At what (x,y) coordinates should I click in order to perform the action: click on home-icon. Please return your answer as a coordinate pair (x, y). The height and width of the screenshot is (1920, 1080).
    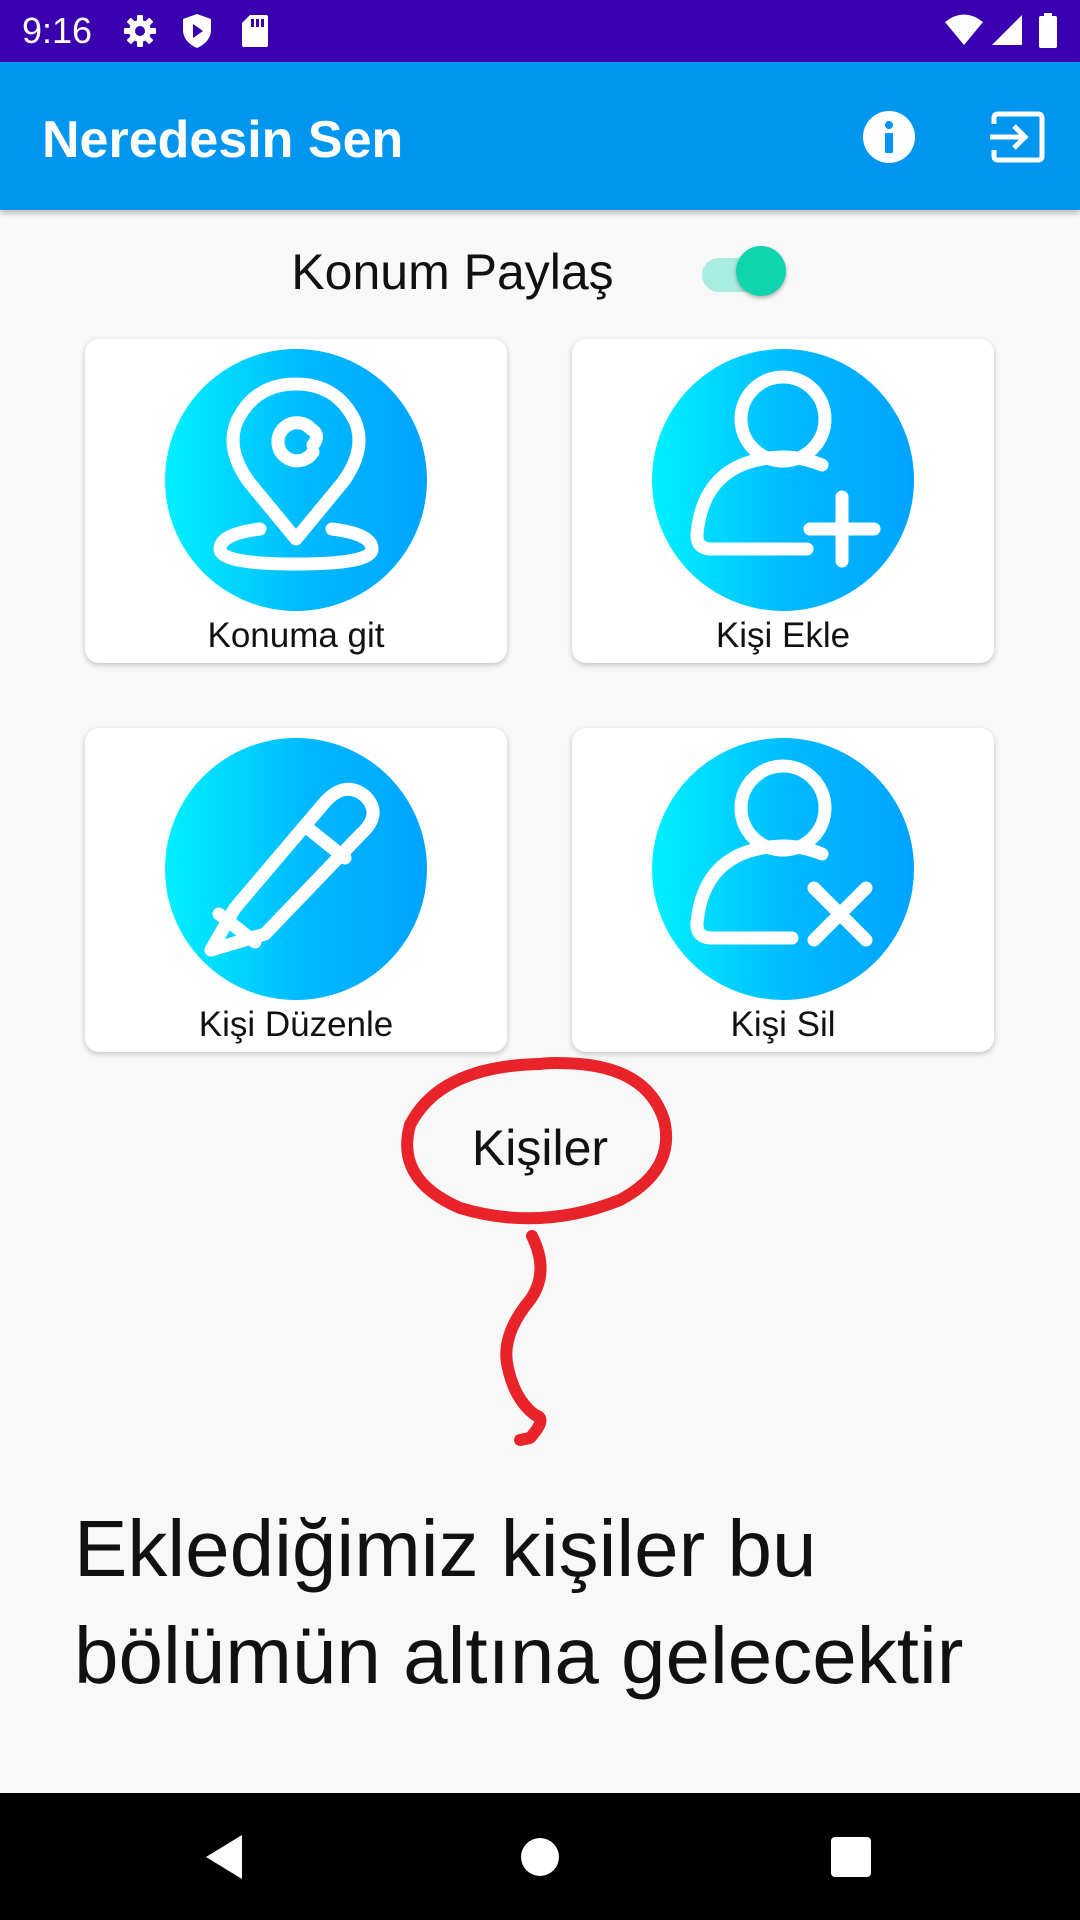
    Looking at the image, I should click on (540, 1857).